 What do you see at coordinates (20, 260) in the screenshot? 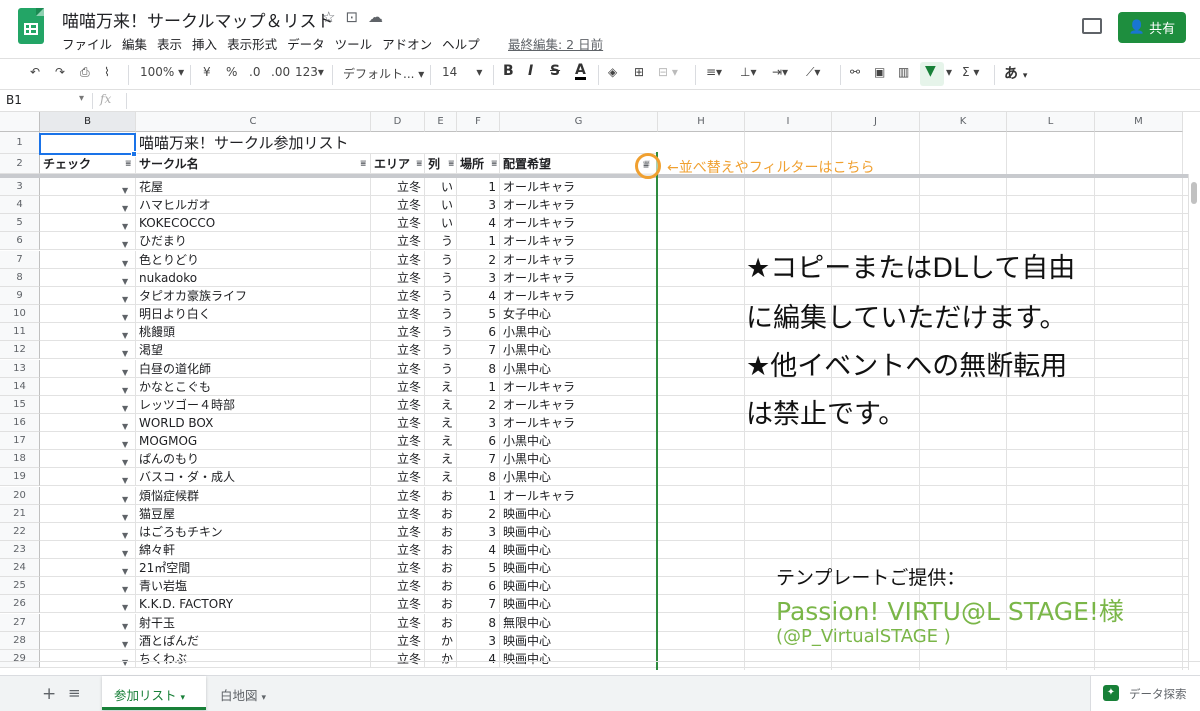
I see `row-header: 7` at bounding box center [20, 260].